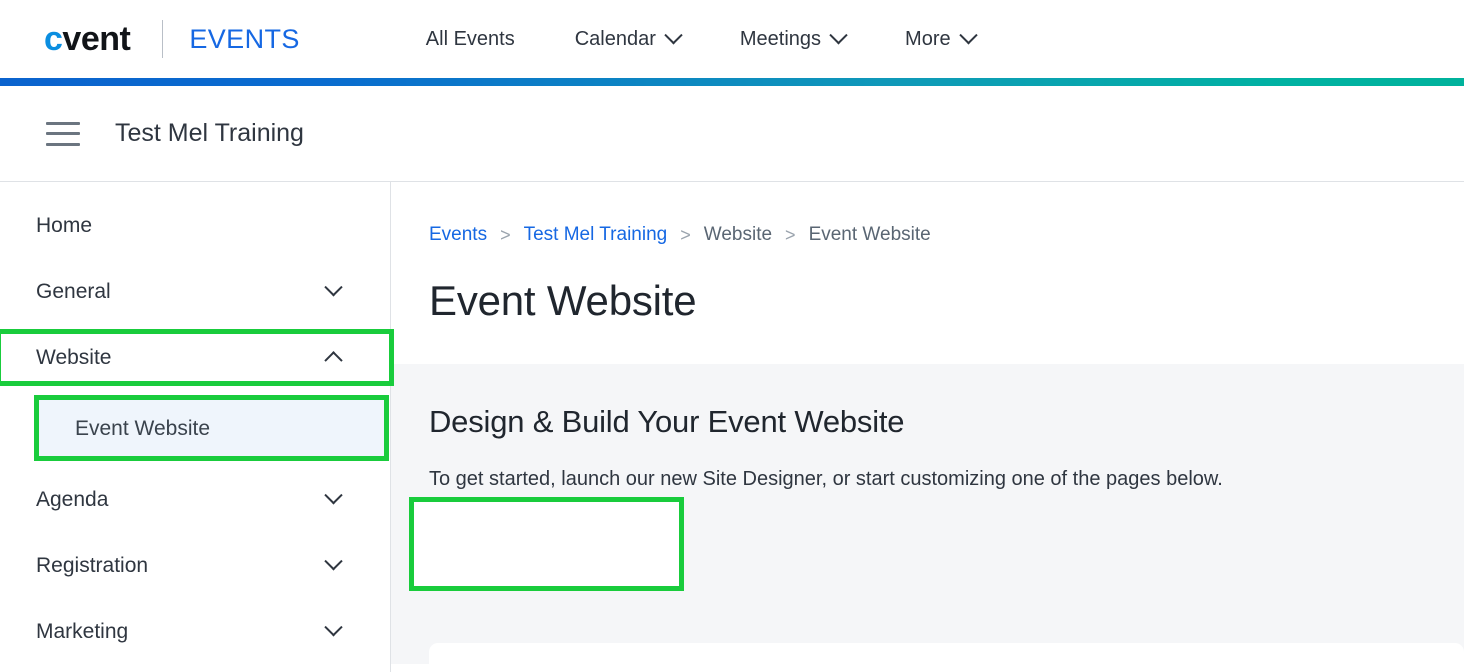  Describe the element at coordinates (72, 499) in the screenshot. I see `sidebar-item-label: Agenda` at that location.